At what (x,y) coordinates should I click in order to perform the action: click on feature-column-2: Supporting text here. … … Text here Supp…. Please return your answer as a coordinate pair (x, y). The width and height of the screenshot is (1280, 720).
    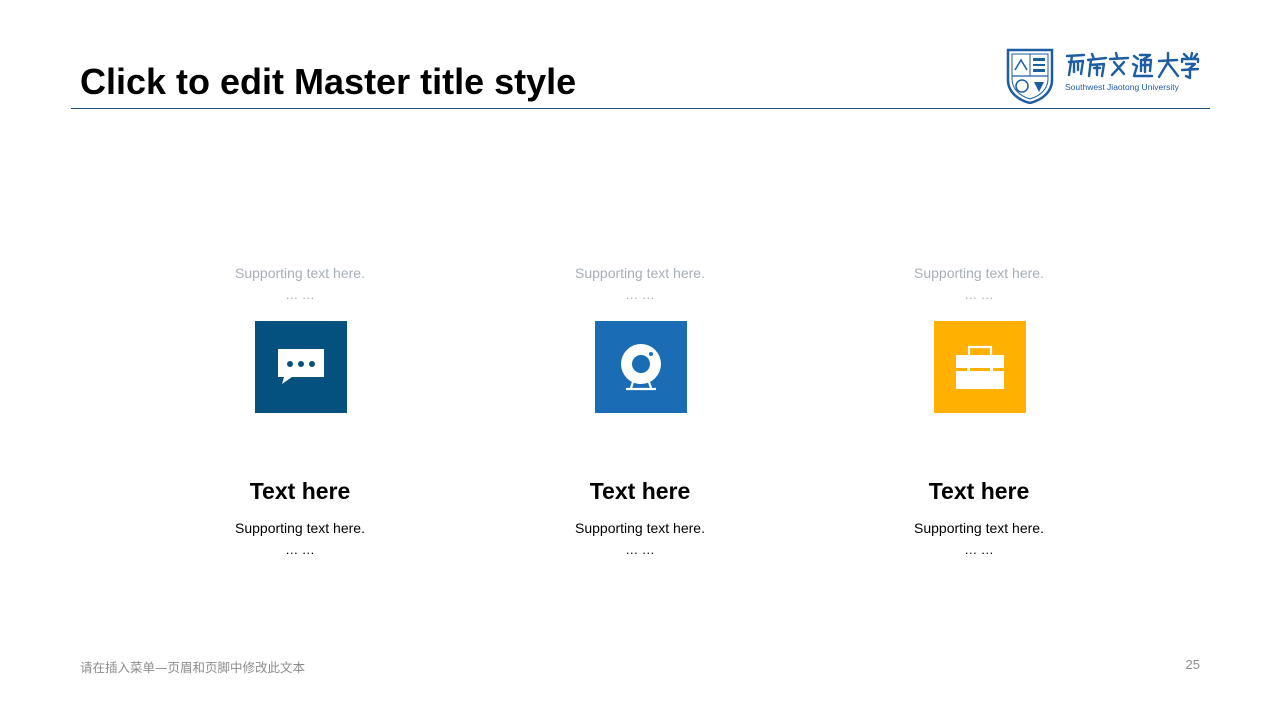
    Looking at the image, I should click on (640, 412).